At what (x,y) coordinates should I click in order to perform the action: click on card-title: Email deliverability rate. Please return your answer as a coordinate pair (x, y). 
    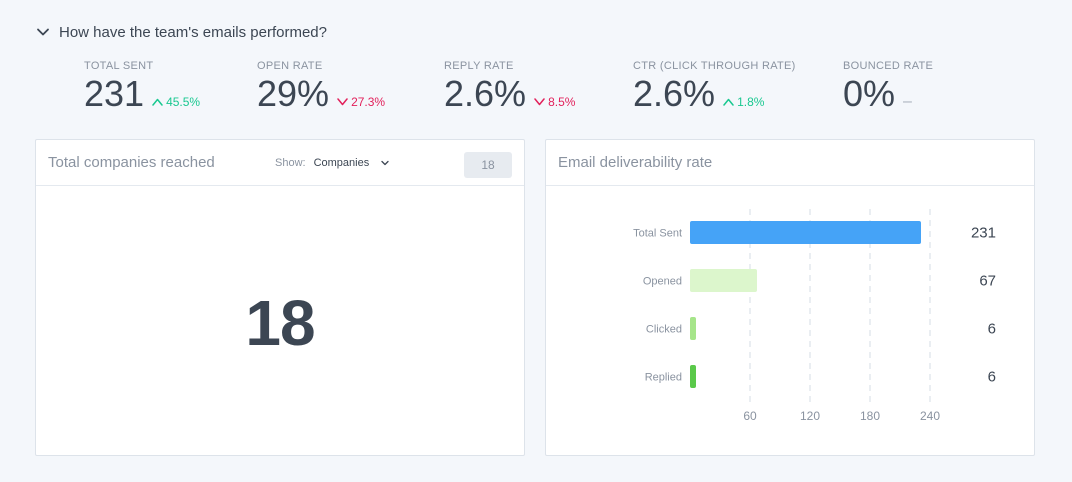
    Looking at the image, I should click on (635, 162).